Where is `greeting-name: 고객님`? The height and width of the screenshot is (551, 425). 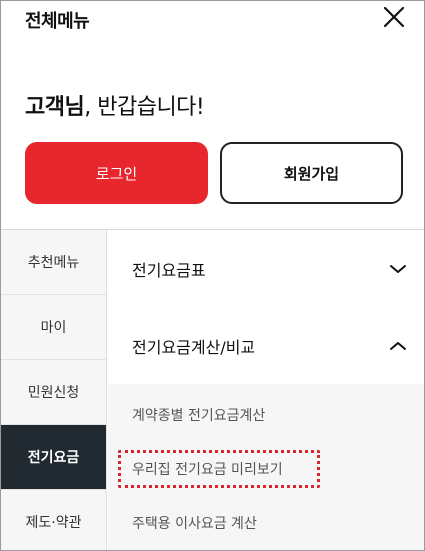
greeting-name: 고객님 is located at coordinates (55, 107).